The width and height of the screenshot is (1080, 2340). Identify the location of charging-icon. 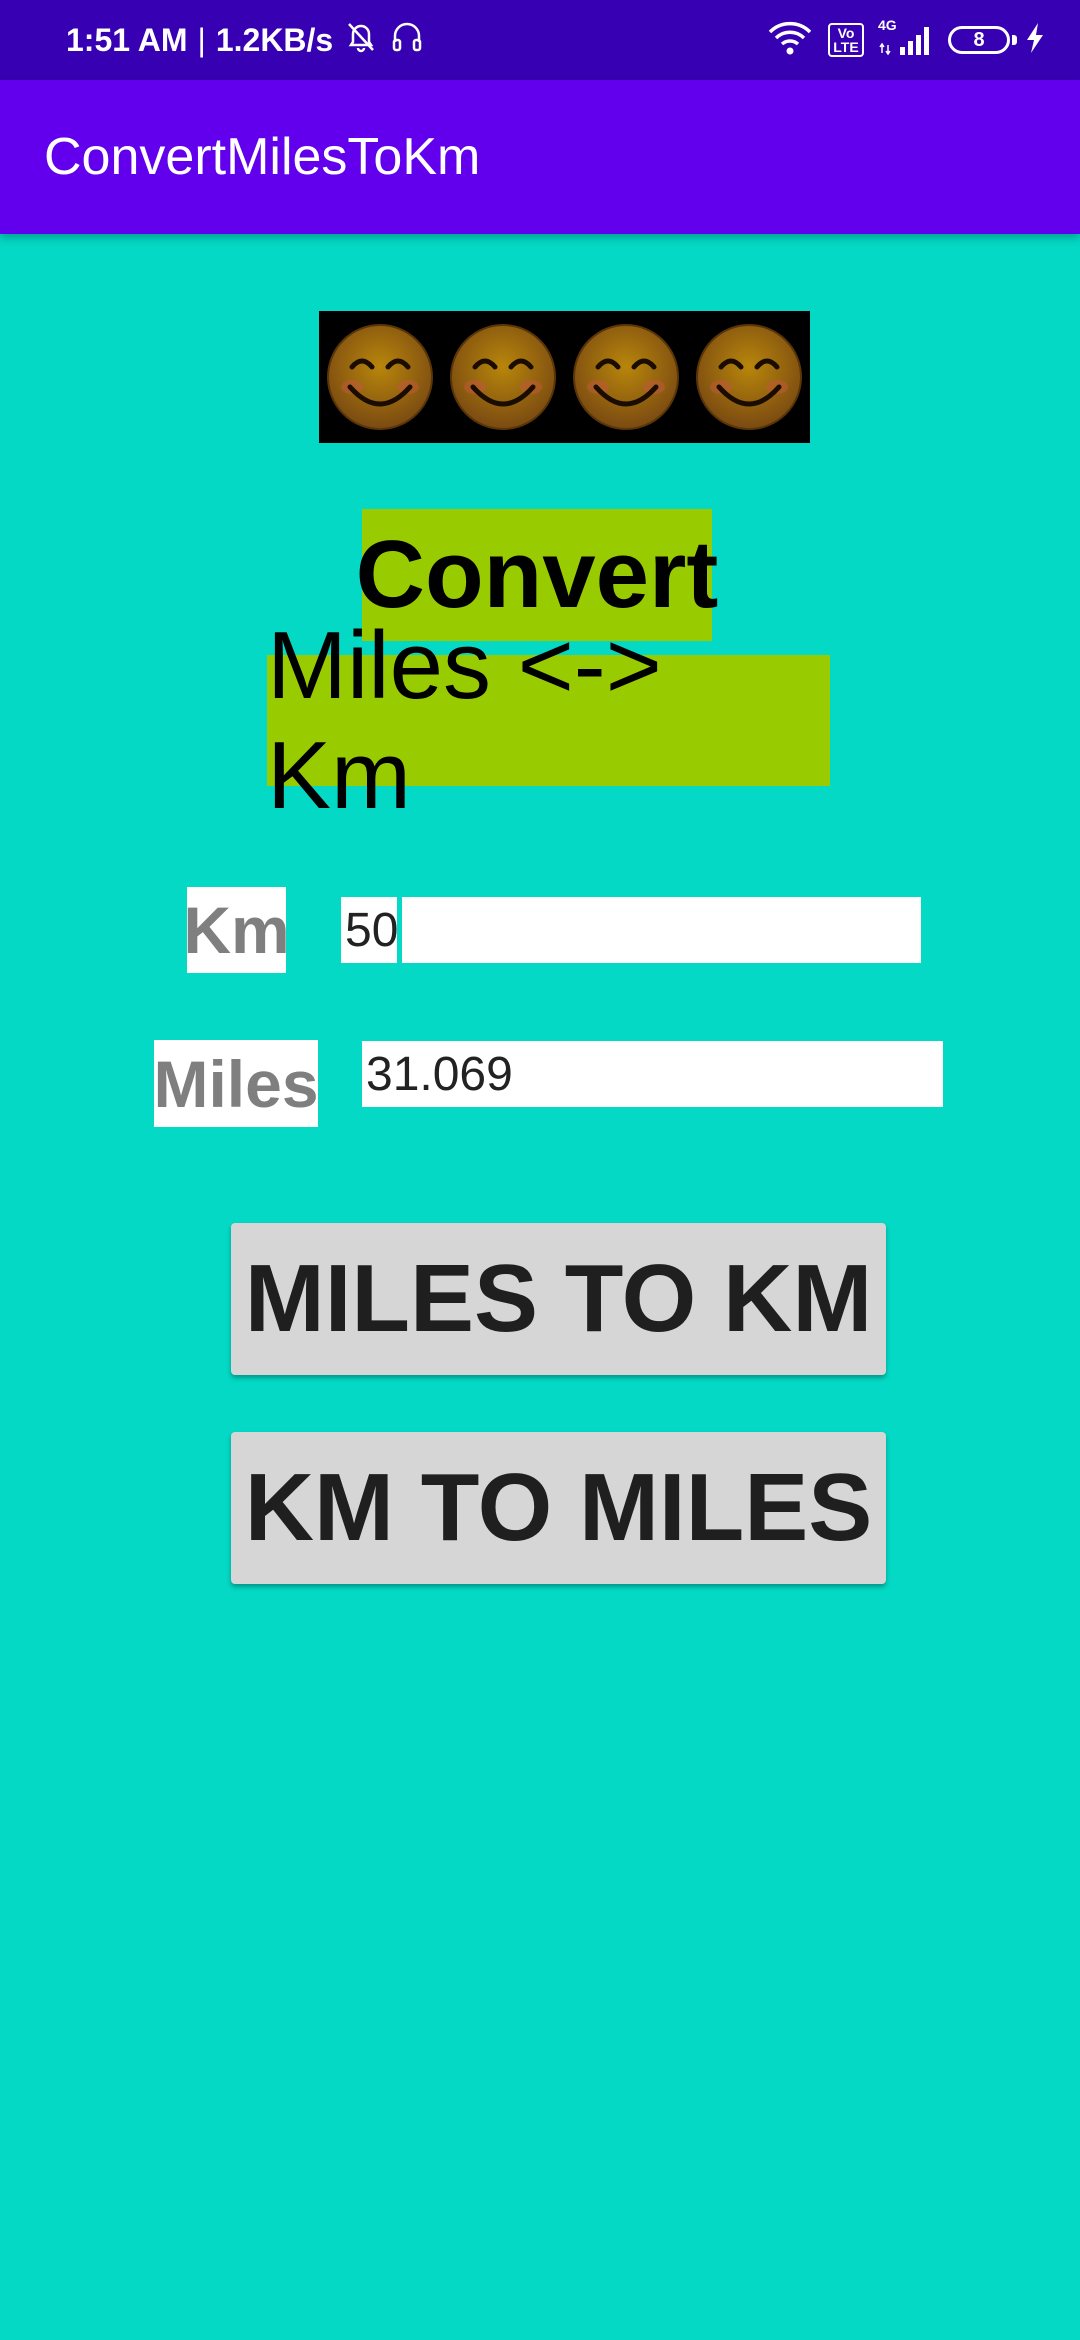
(1035, 40).